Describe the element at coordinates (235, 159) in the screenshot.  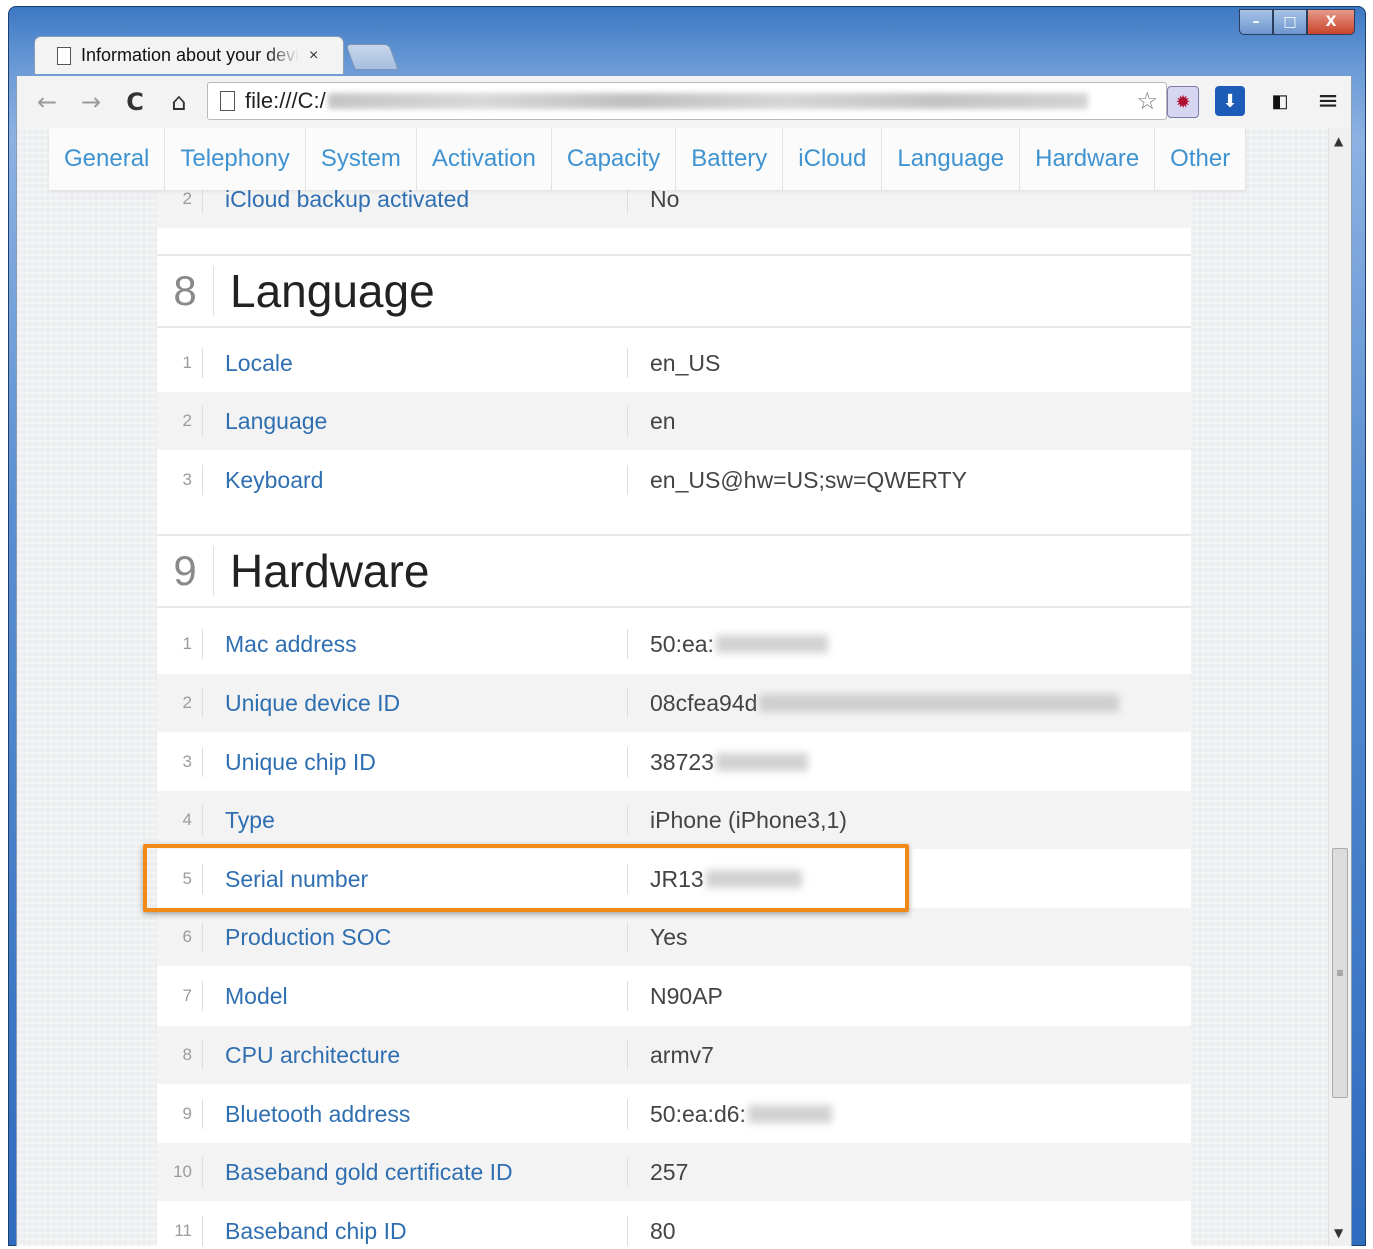
I see `nav-telephony: Telephony` at that location.